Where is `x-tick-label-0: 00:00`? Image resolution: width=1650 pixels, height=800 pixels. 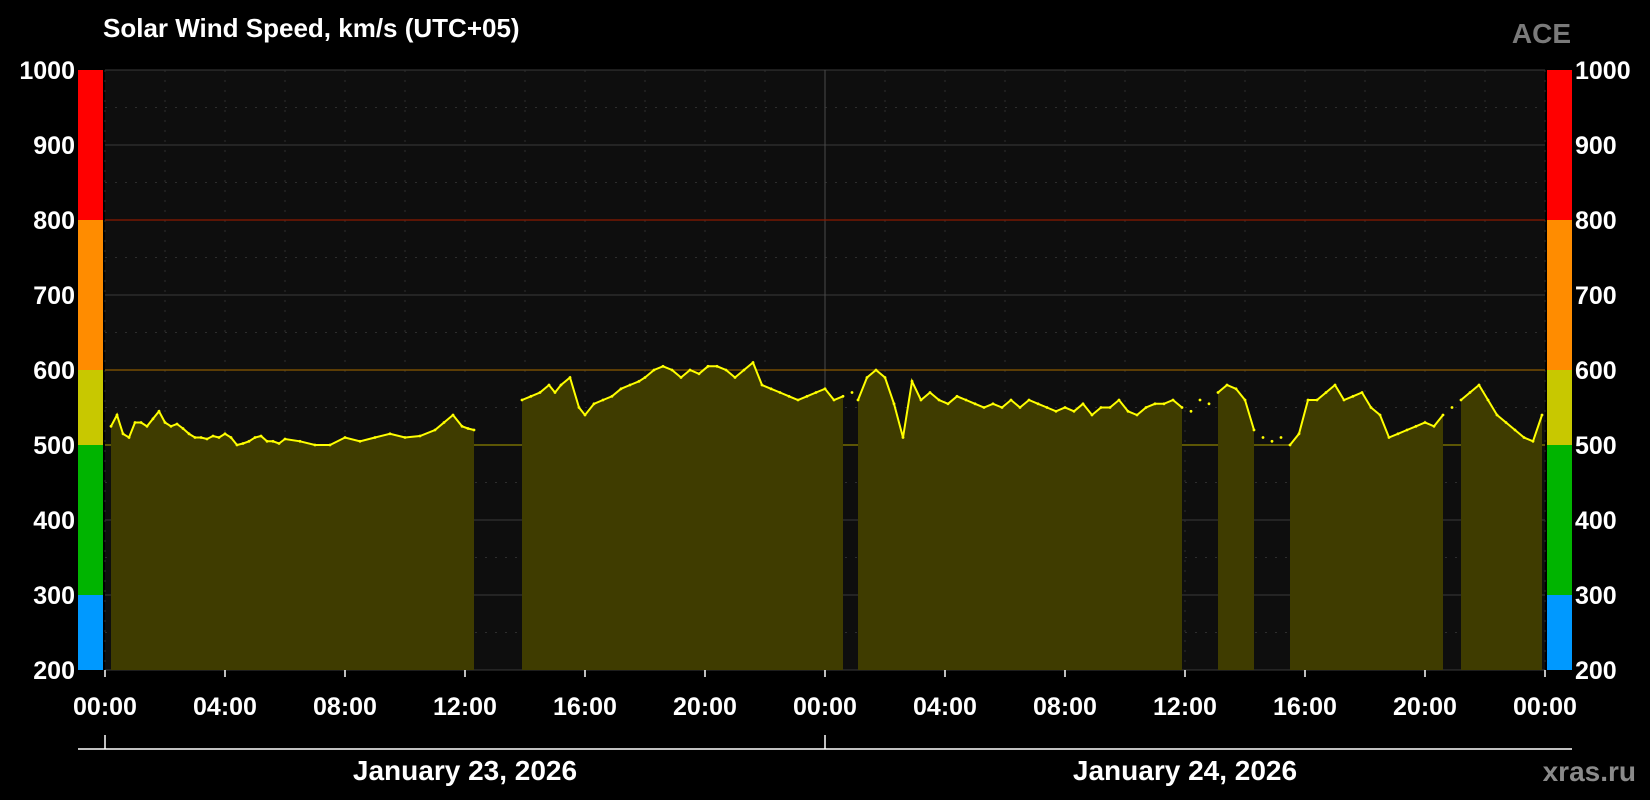
x-tick-label-0: 00:00 is located at coordinates (105, 707).